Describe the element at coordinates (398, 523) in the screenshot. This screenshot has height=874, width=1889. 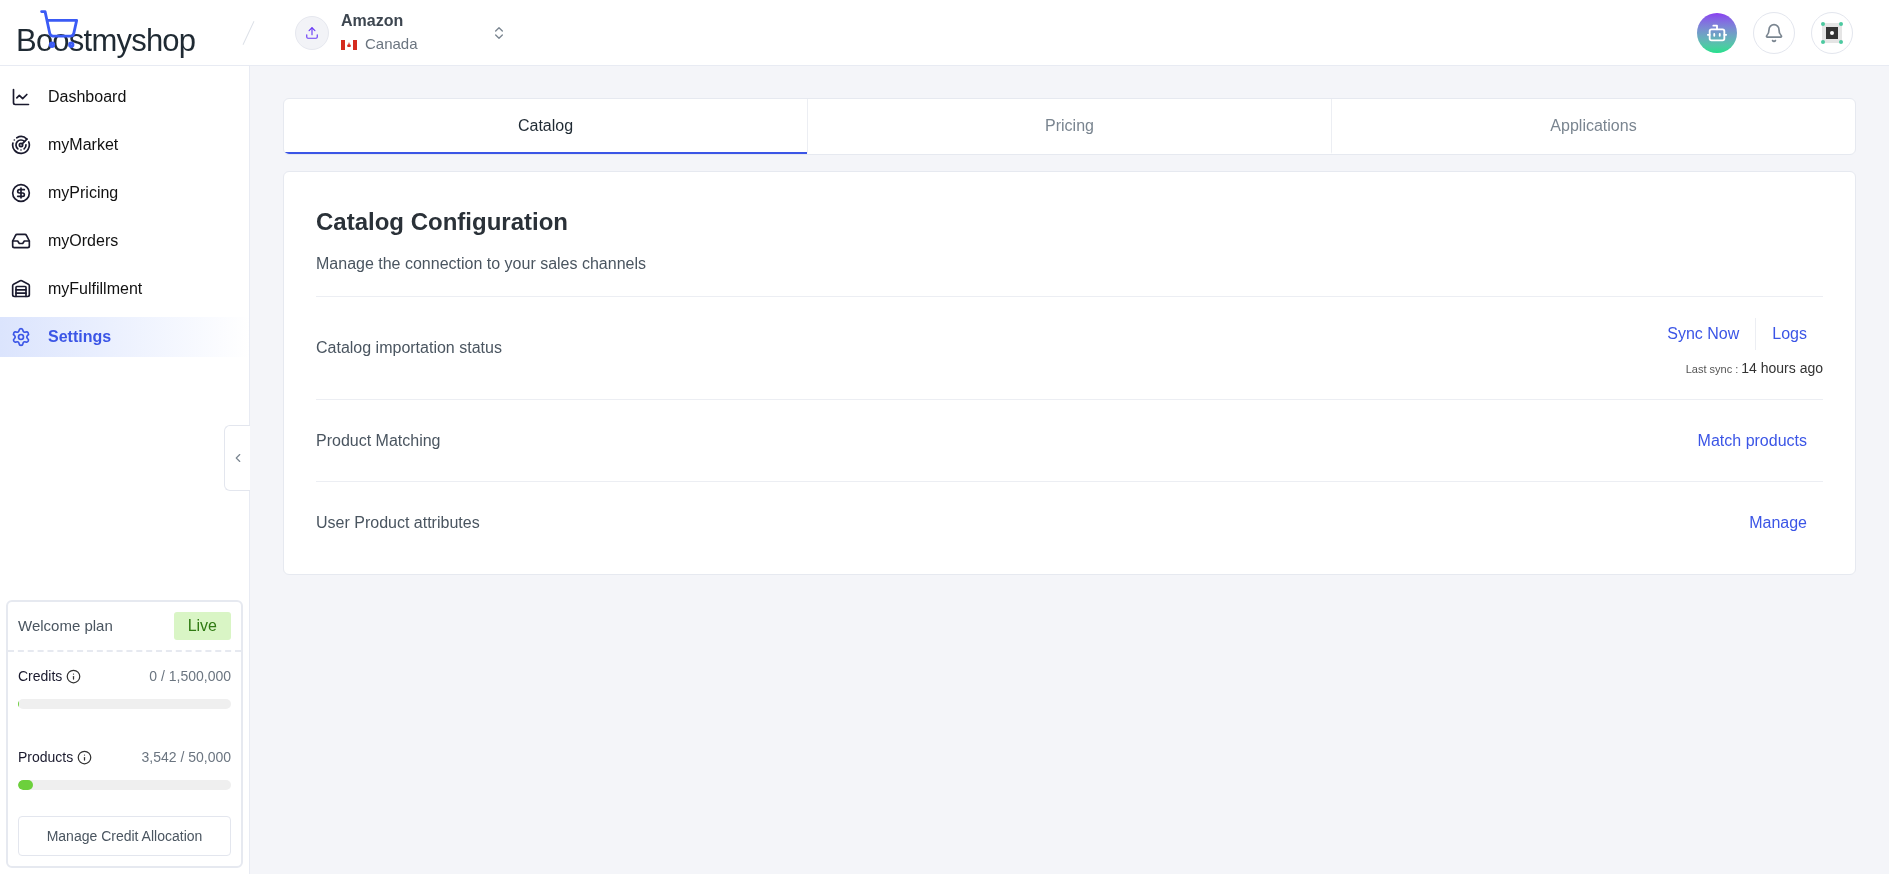
I see `setting-label: User Product attributes` at that location.